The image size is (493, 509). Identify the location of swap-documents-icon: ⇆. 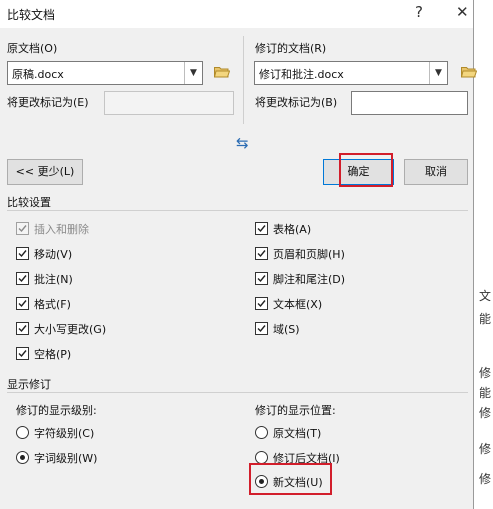
(242, 143).